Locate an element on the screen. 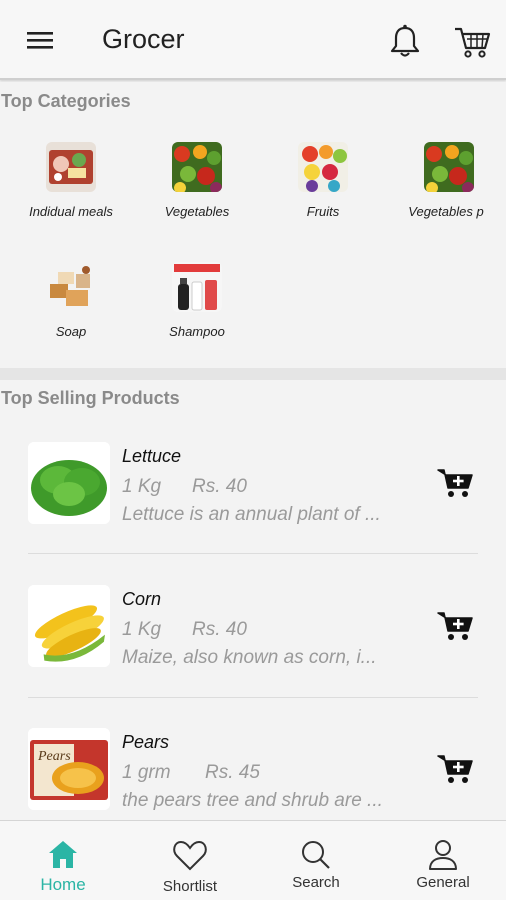 The image size is (506, 900). section-title-categories: Top Categories is located at coordinates (66, 101).